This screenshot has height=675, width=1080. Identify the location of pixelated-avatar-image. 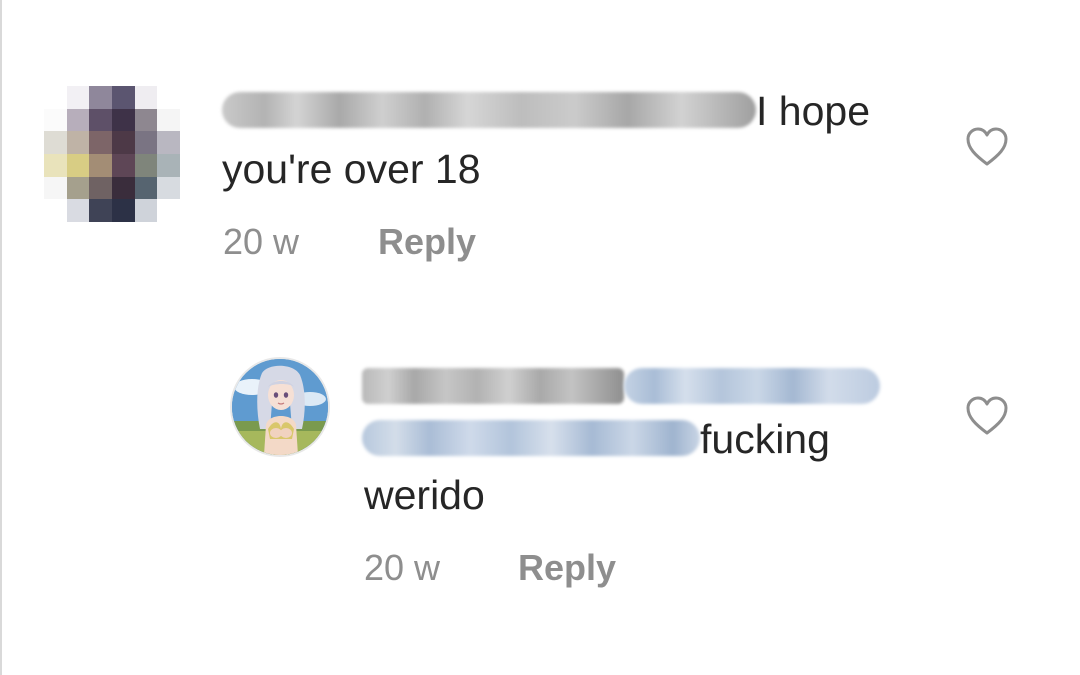
(112, 154).